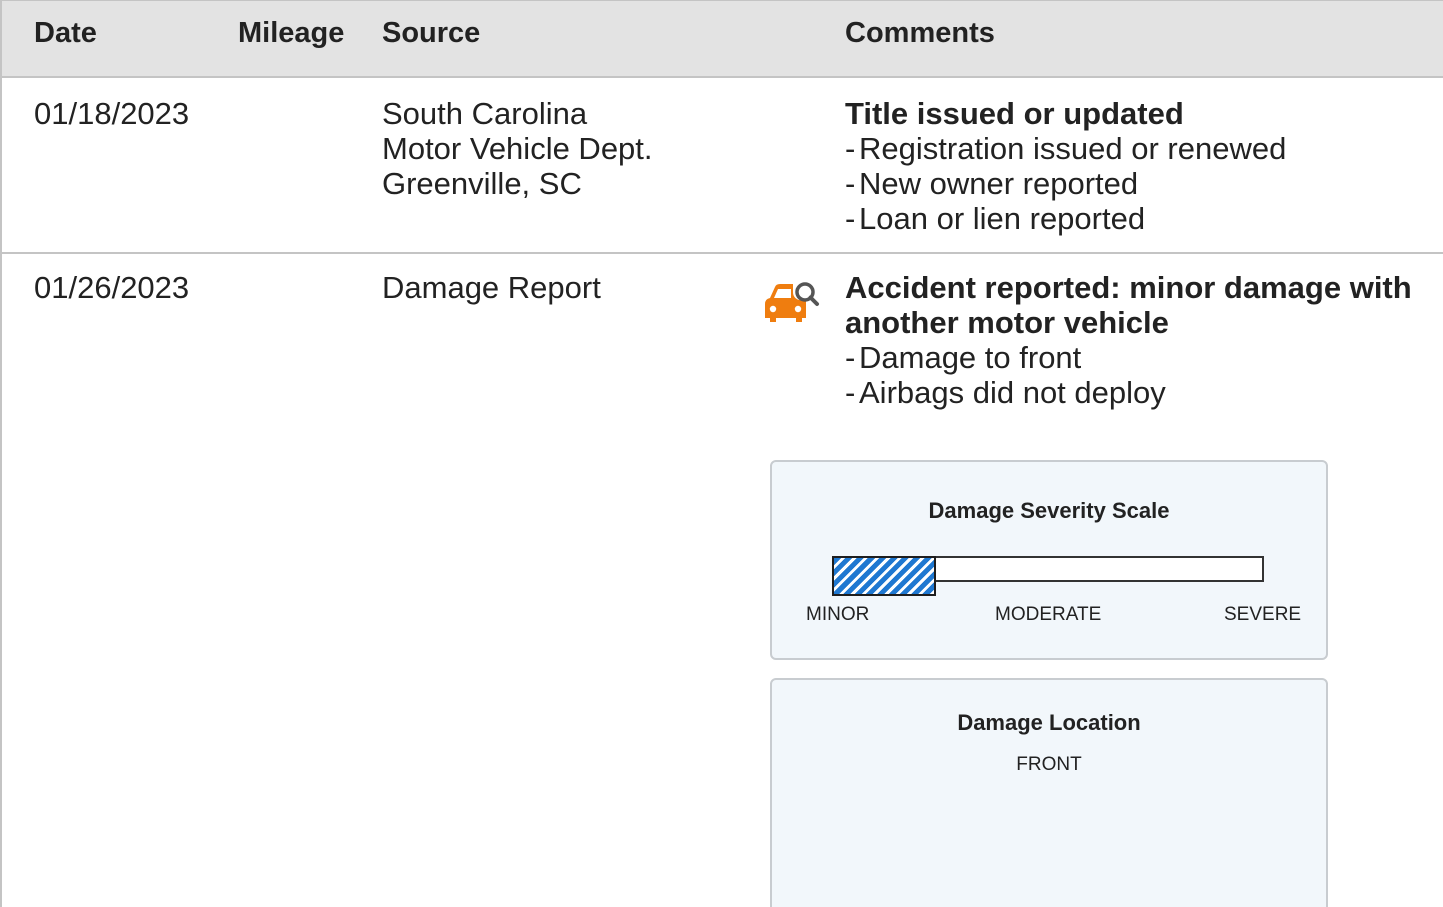 This screenshot has width=1443, height=907. I want to click on source-line: Greenville, SC, so click(482, 183).